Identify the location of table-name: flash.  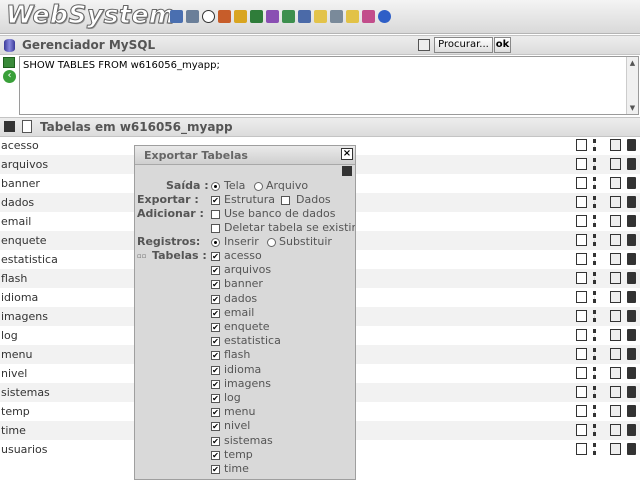
(14, 278).